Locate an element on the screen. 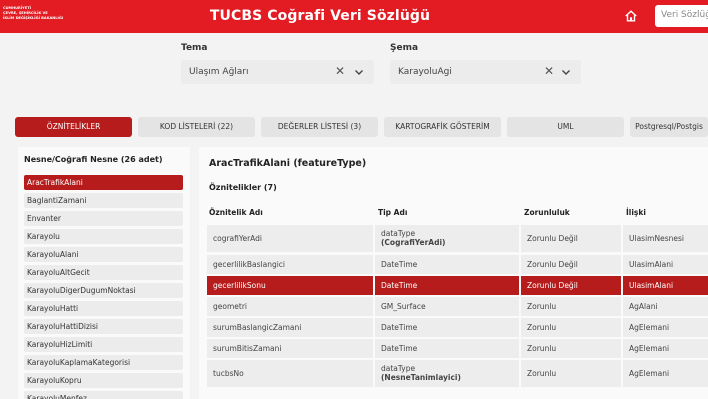  attribute-name: gecerlilikSonu is located at coordinates (290, 285).